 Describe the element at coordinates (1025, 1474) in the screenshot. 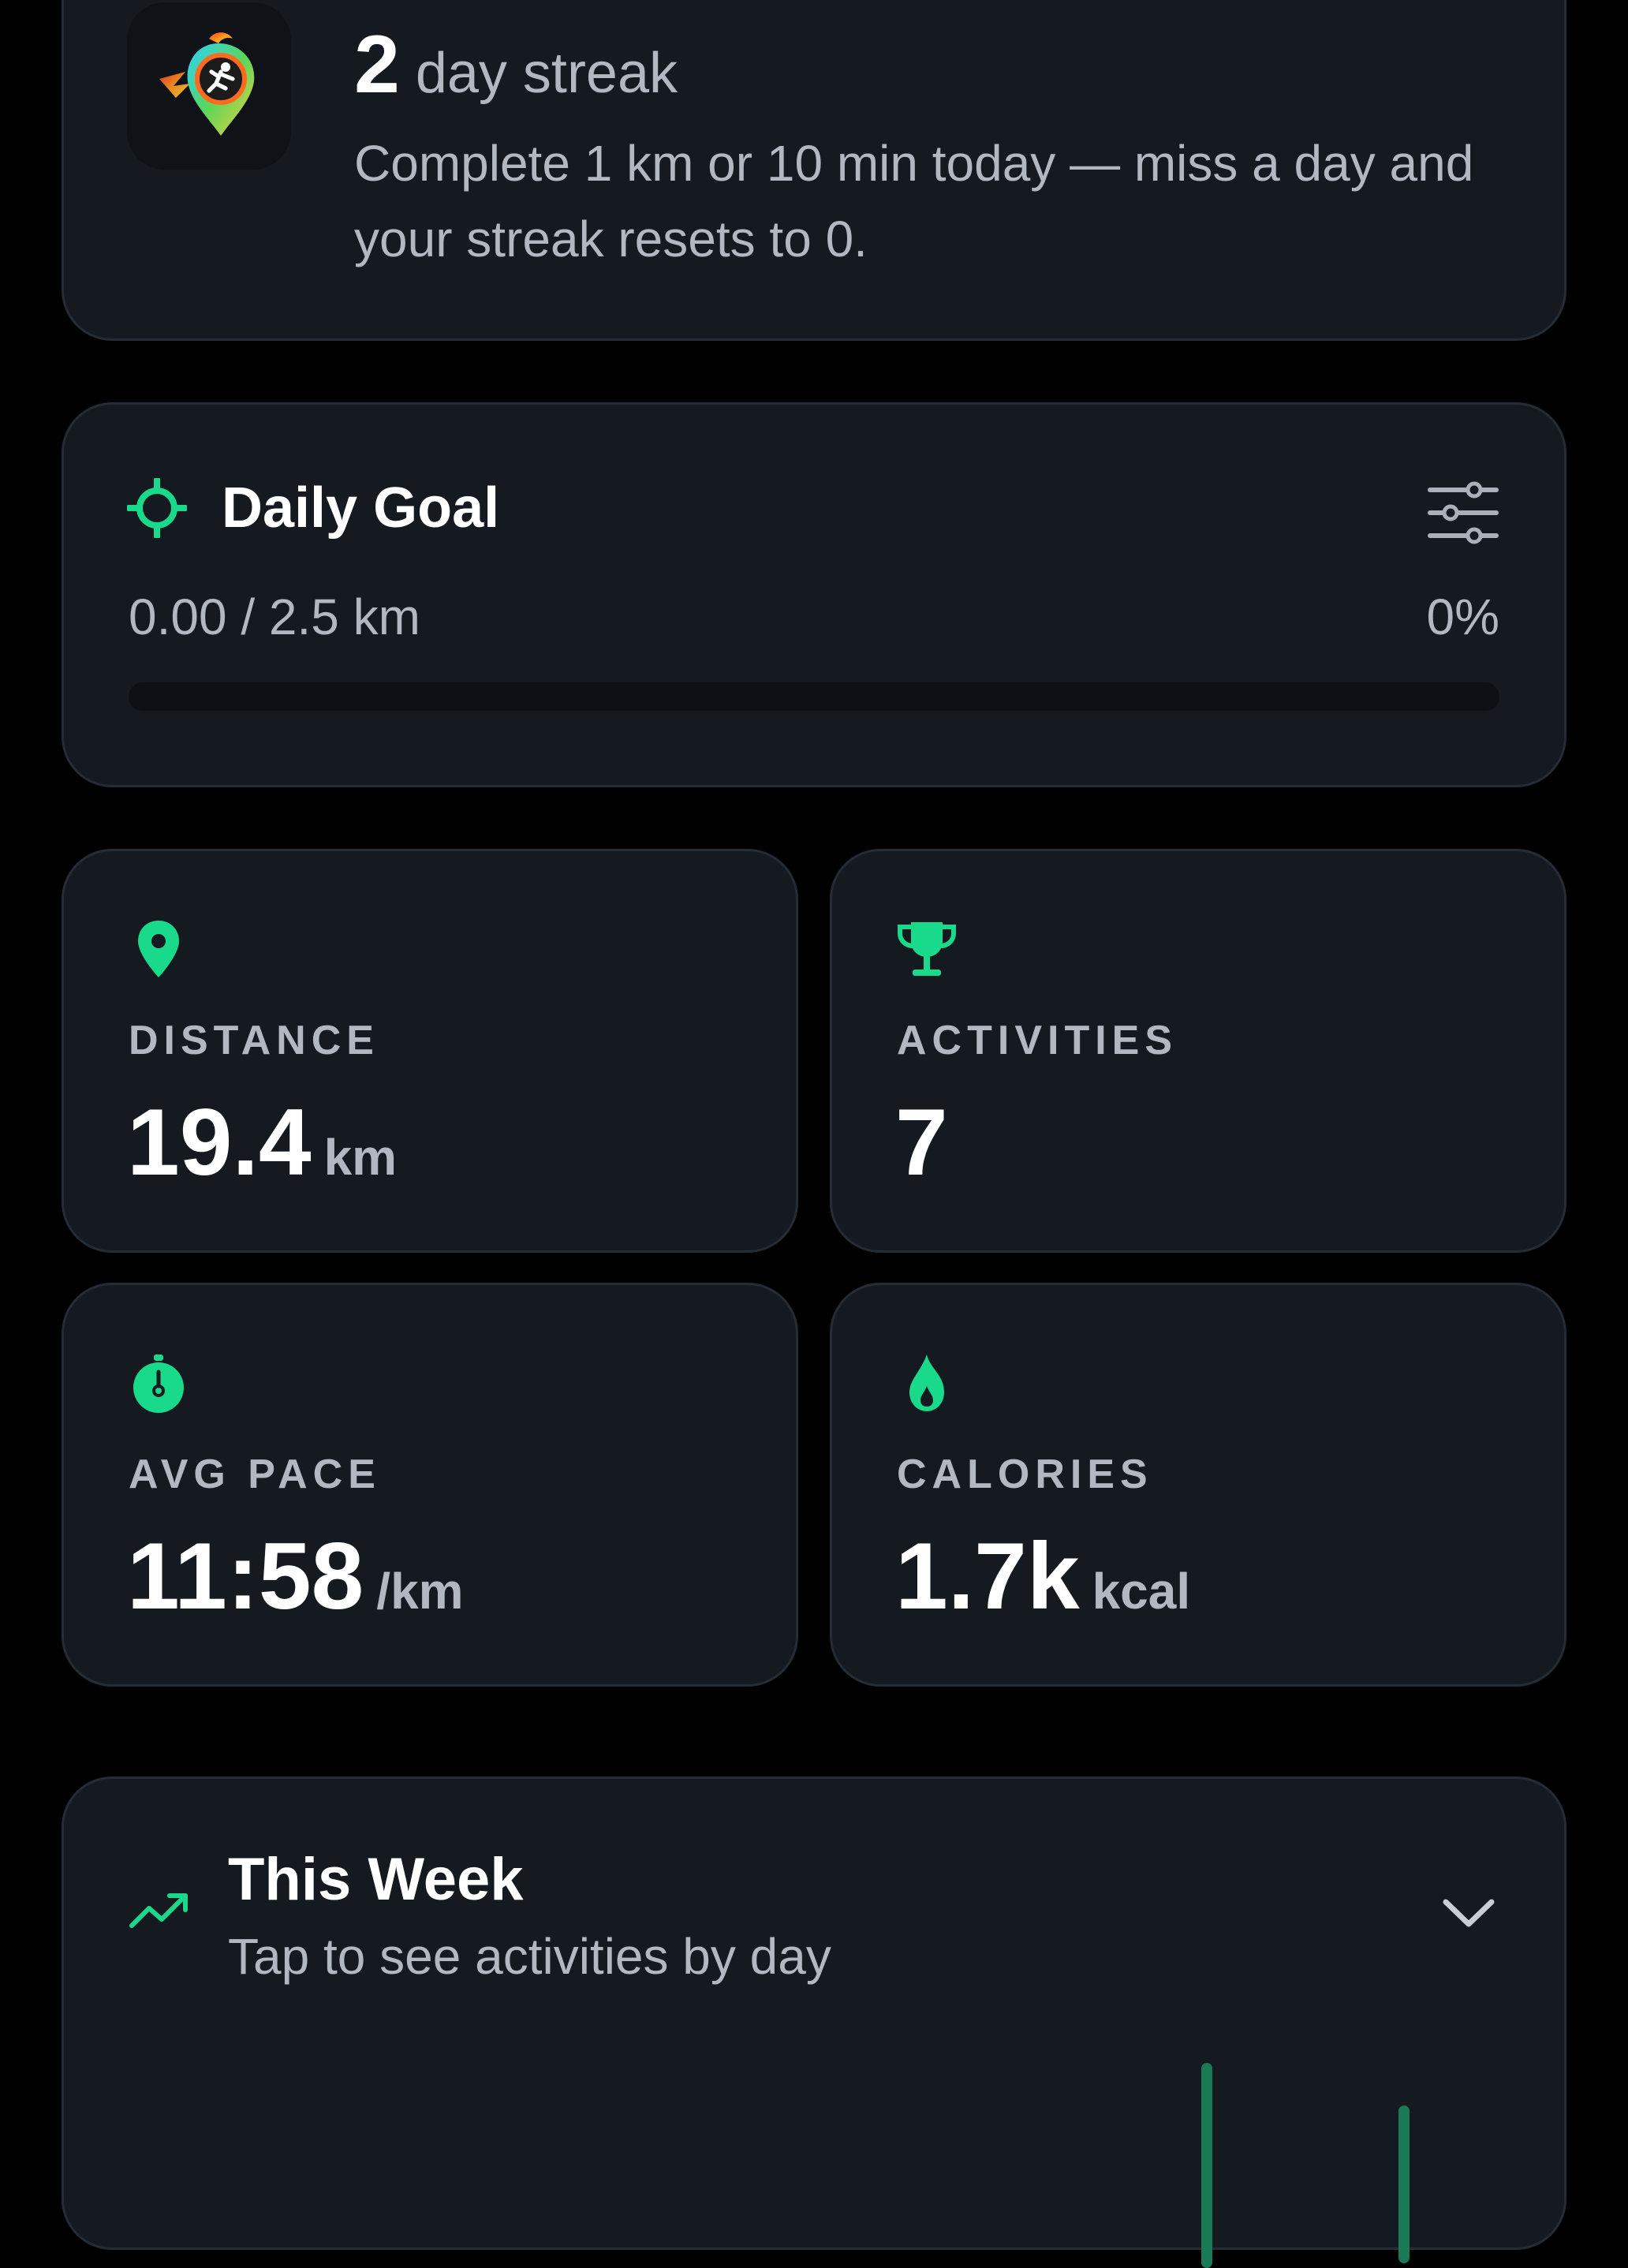

I see `stat-label-calories: CALORIES` at that location.